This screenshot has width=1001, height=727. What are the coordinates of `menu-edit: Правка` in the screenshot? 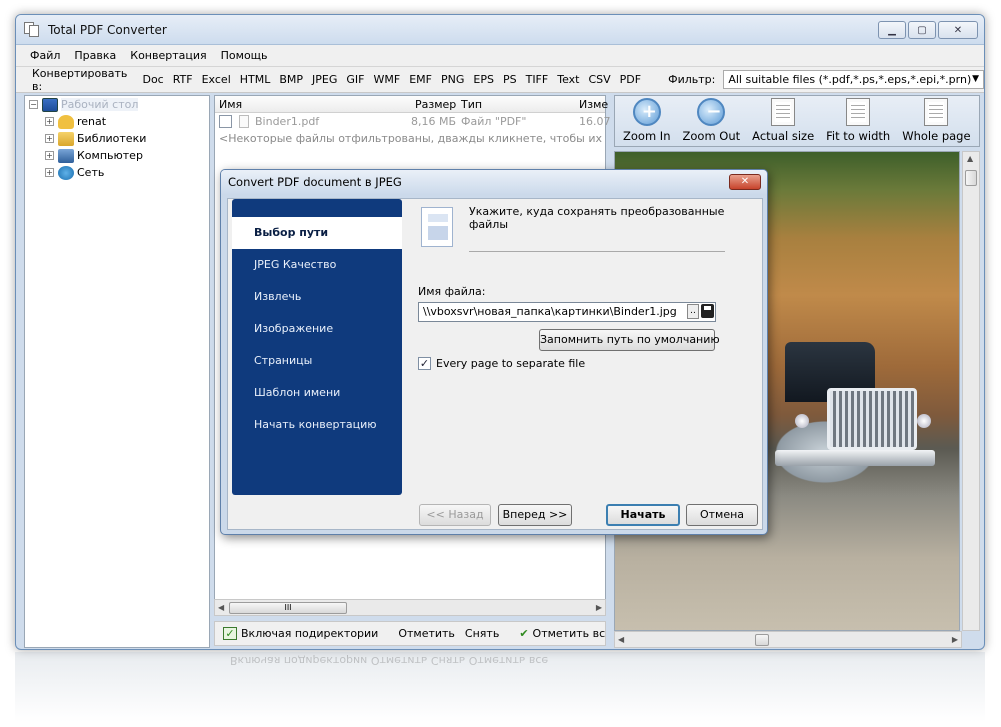 It's located at (95, 55).